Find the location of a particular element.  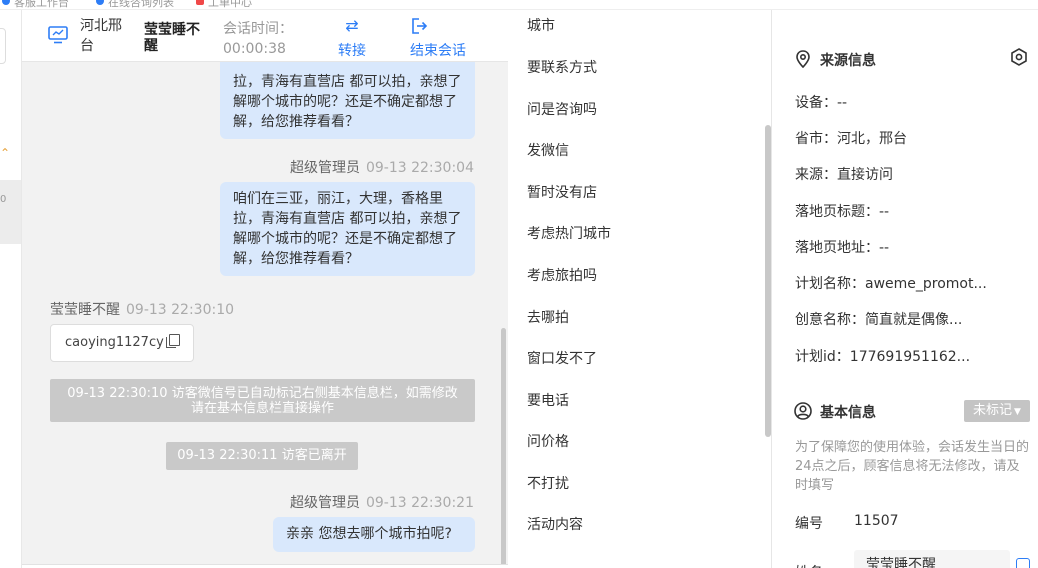

quick-reply-item: 问价格 is located at coordinates (548, 441).